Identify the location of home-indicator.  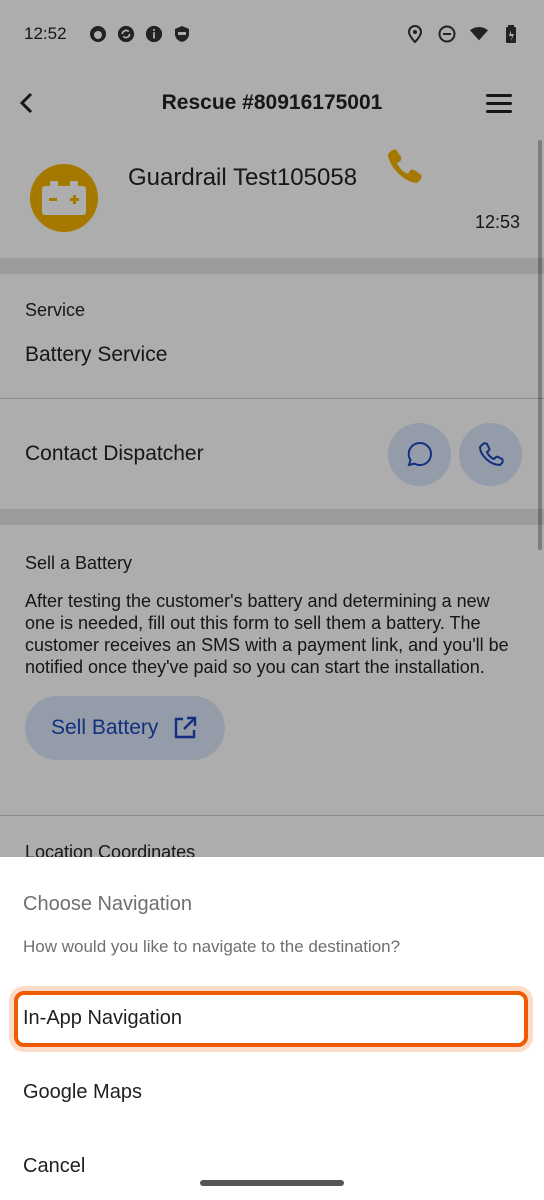
(272, 1183).